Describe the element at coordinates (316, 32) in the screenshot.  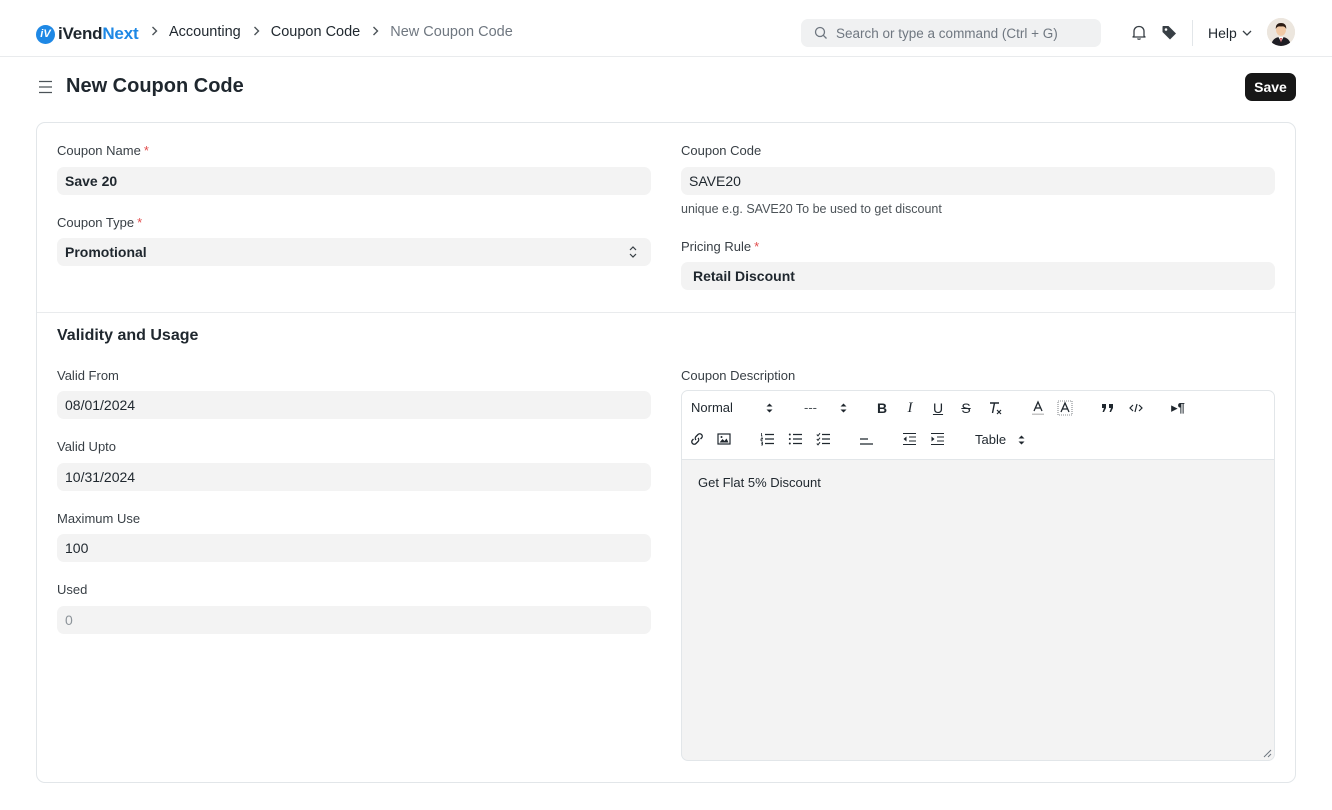
I see `breadcrumb-coupon-code: Coupon Code` at that location.